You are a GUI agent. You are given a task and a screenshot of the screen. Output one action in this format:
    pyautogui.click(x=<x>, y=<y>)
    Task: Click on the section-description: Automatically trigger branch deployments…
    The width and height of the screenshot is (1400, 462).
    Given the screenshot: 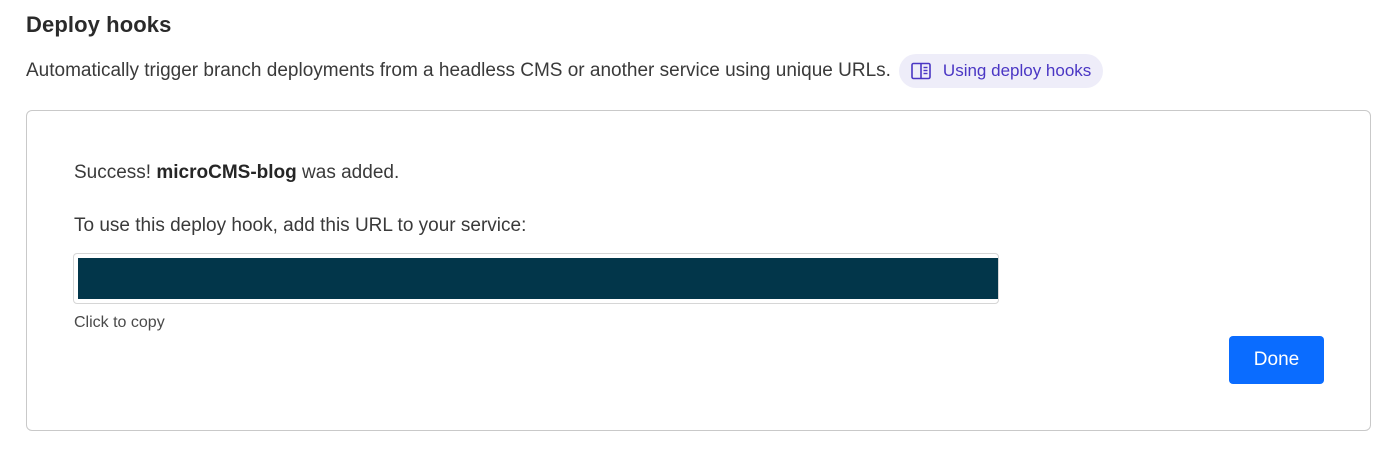 What is the action you would take?
    pyautogui.click(x=458, y=70)
    